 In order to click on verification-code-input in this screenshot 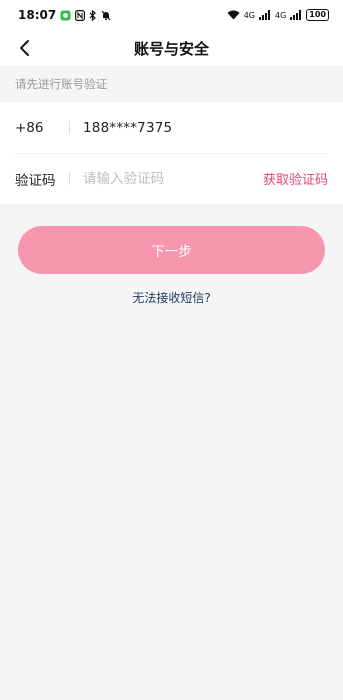, I will do `click(173, 178)`.